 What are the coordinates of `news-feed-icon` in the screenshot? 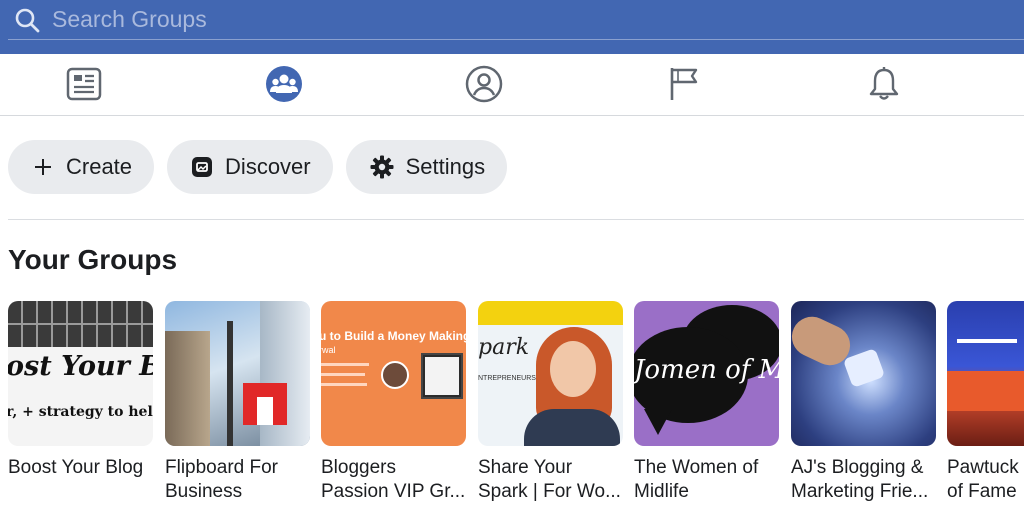 It's located at (84, 84).